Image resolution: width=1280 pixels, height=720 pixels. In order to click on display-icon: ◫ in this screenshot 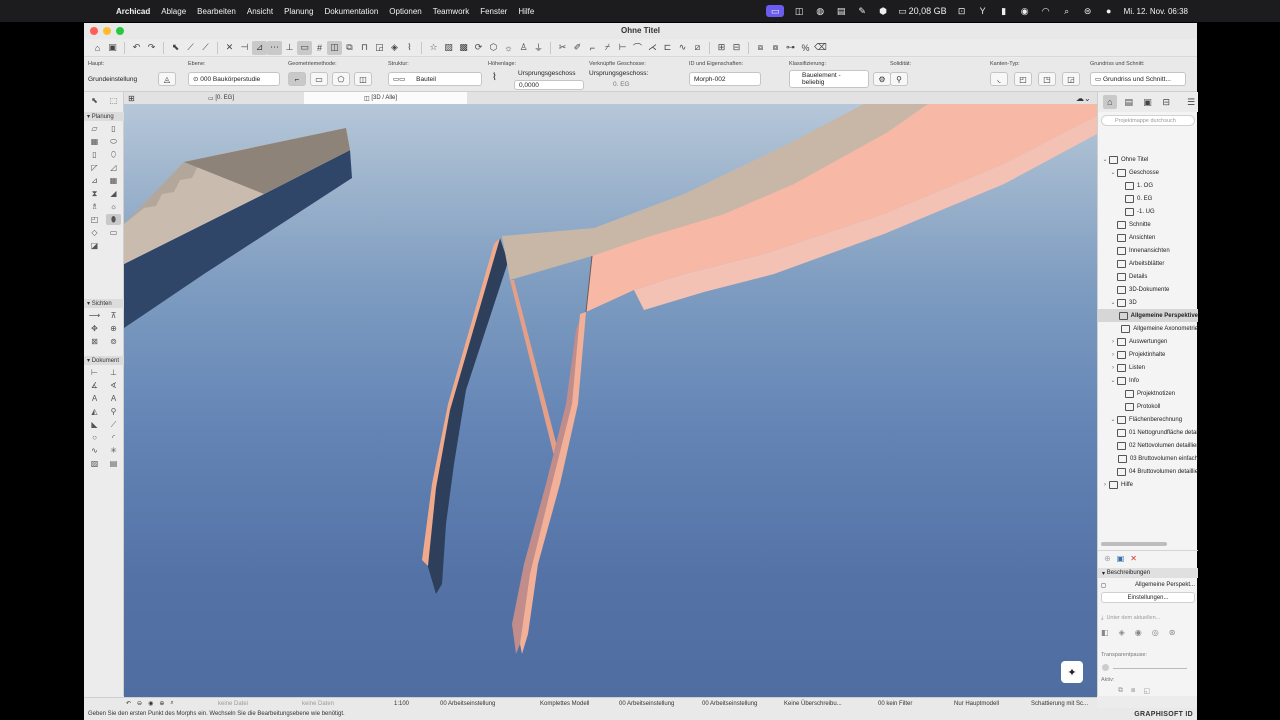, I will do `click(799, 11)`.